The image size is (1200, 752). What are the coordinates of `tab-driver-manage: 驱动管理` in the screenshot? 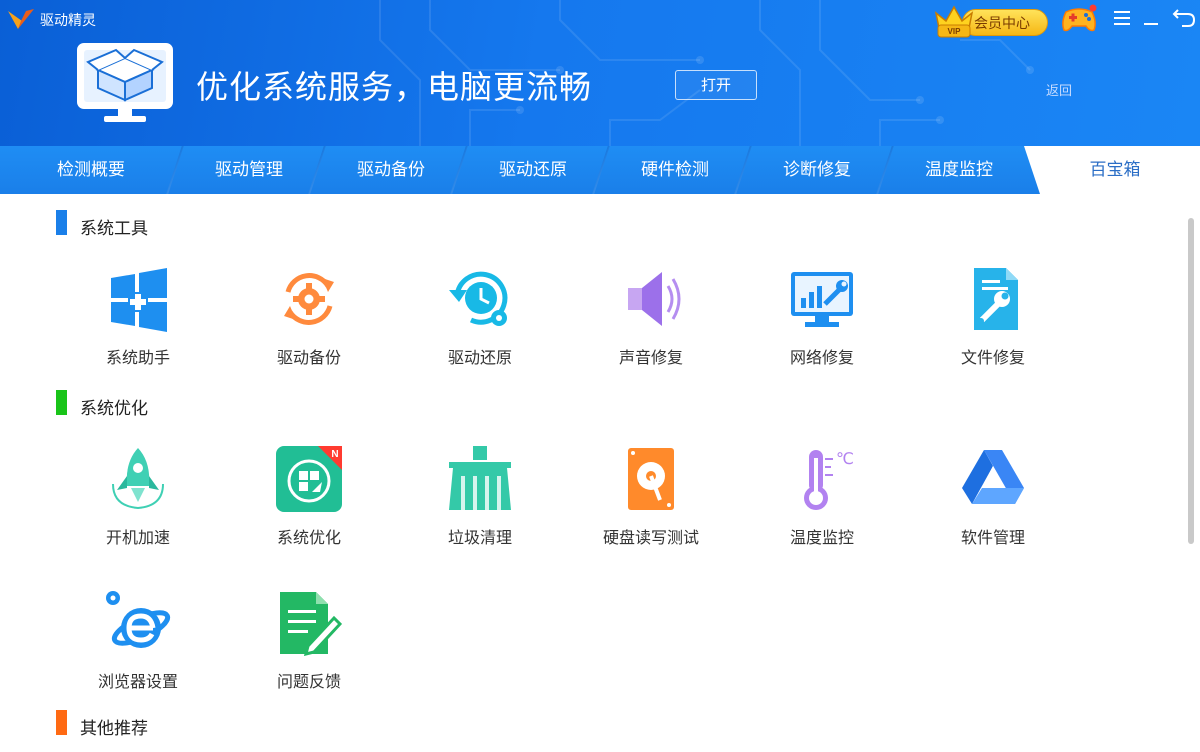 It's located at (249, 170).